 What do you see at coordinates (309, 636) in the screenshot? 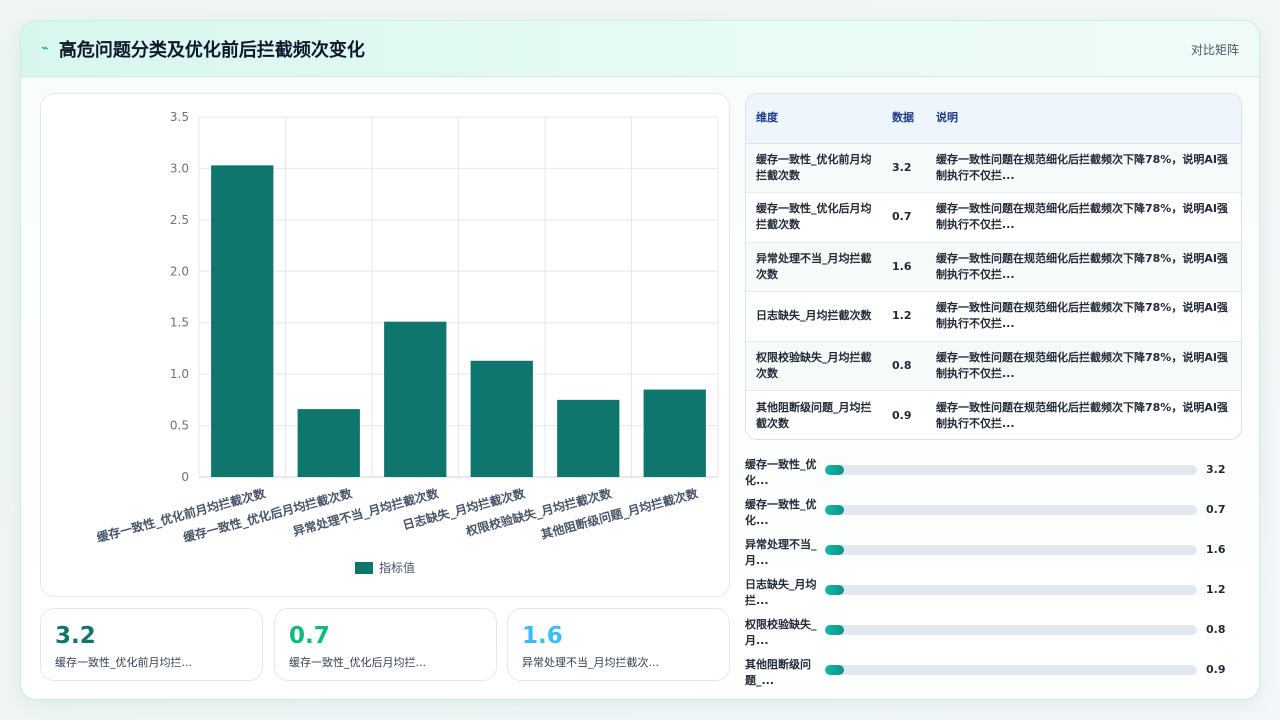
I see `kpi-value-2: 0.7` at bounding box center [309, 636].